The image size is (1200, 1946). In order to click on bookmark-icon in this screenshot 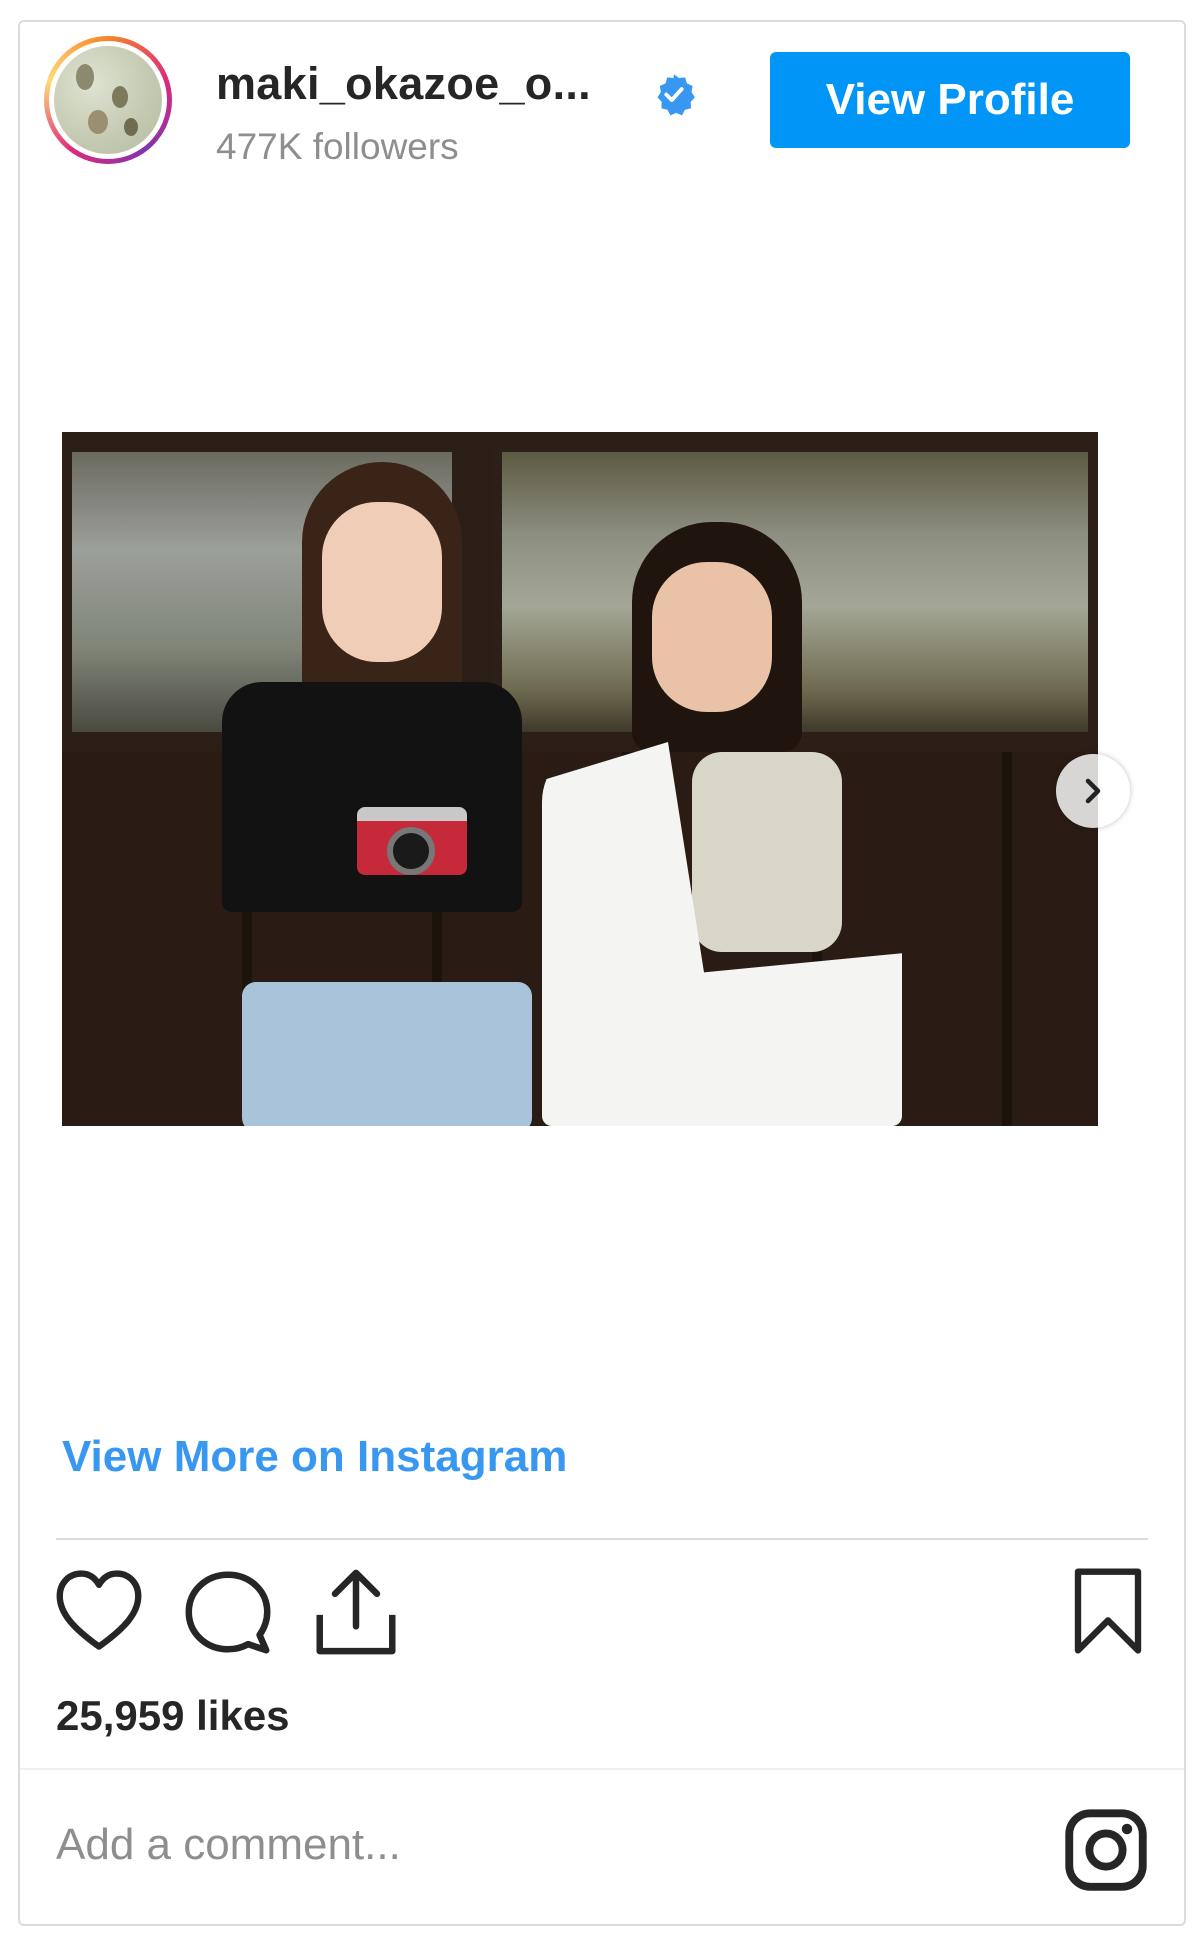, I will do `click(1108, 1611)`.